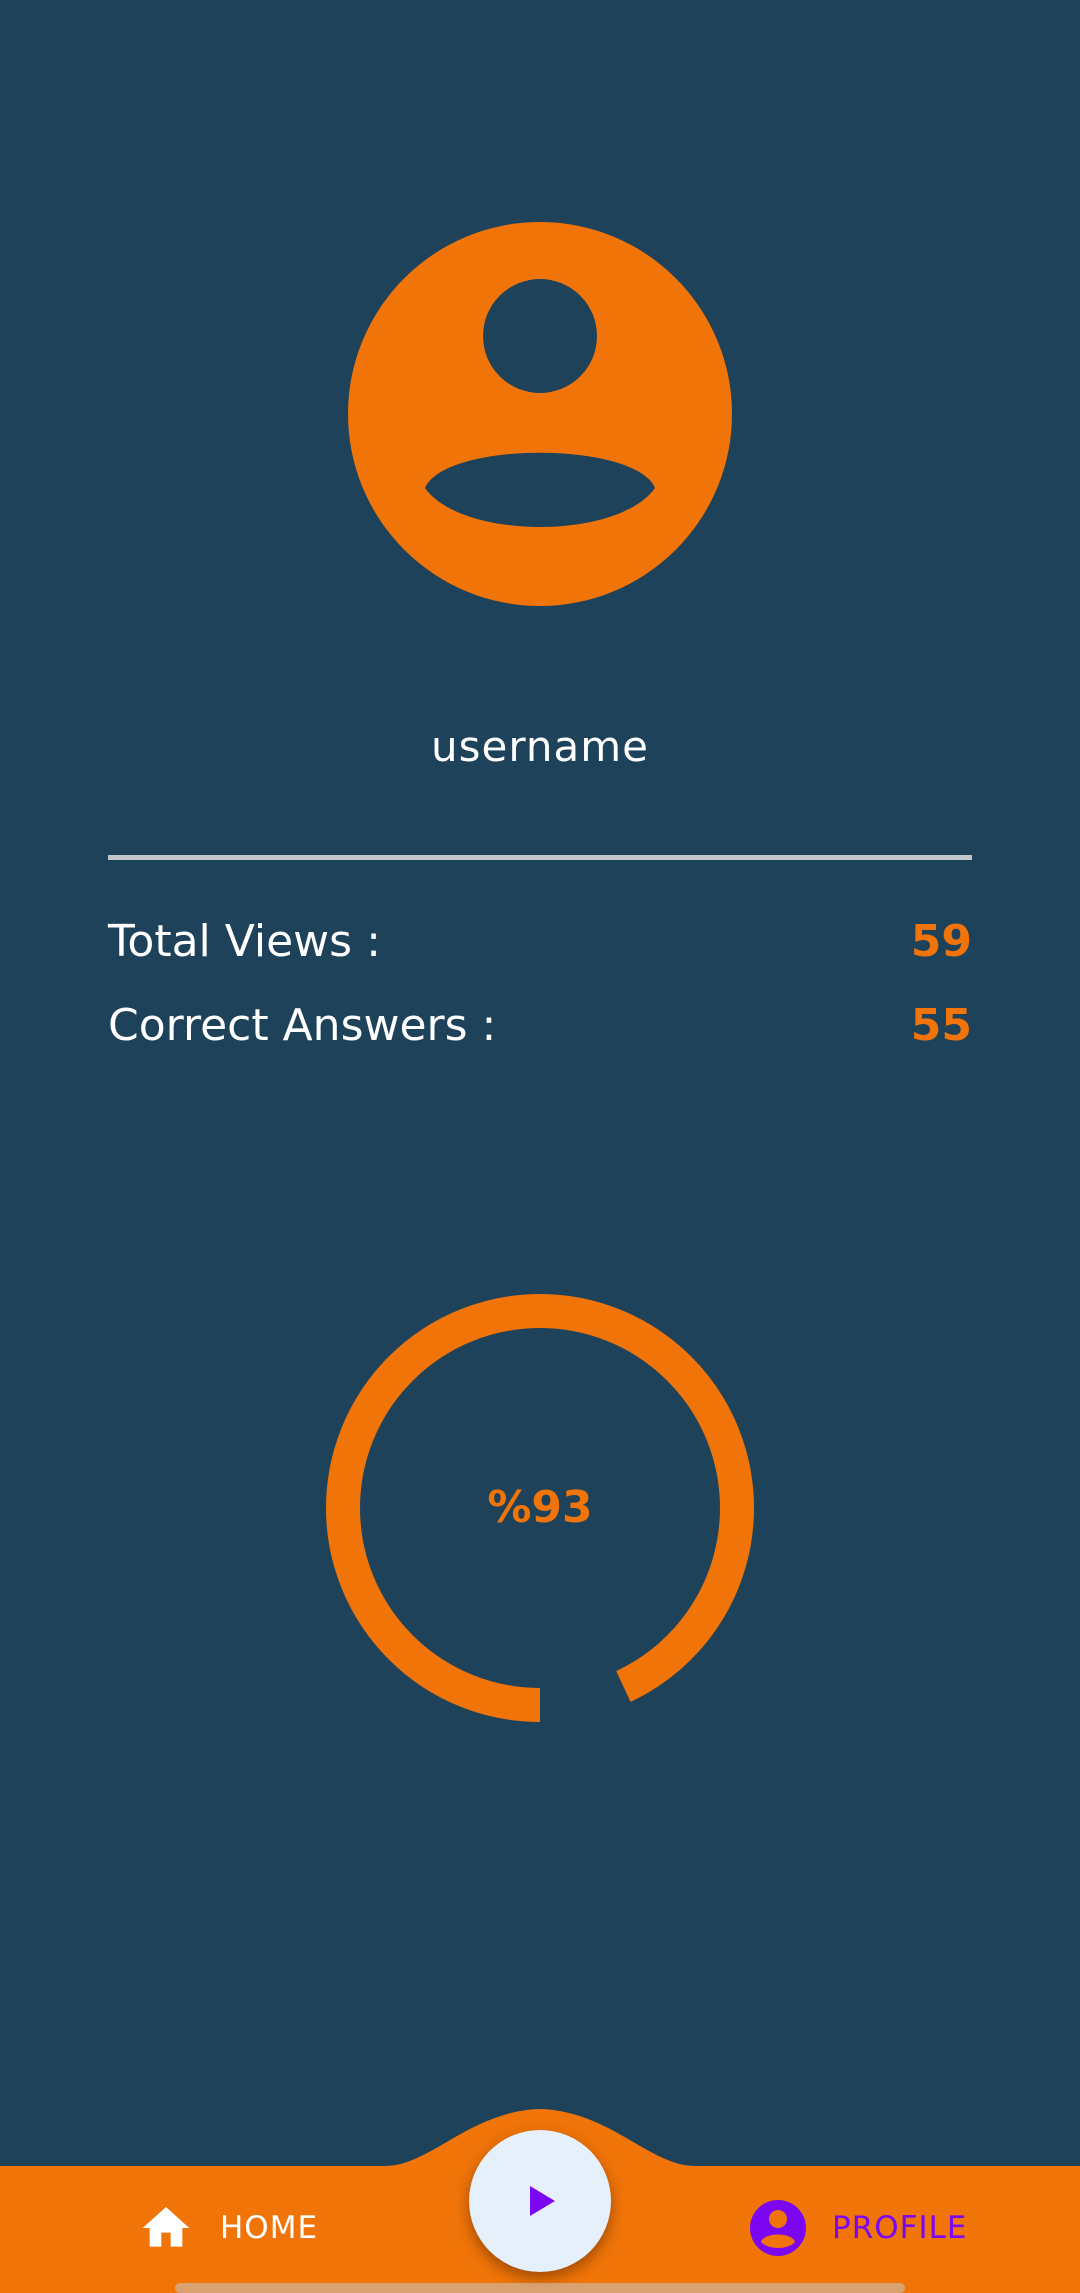 The height and width of the screenshot is (2293, 1080). I want to click on play-button, so click(540, 2201).